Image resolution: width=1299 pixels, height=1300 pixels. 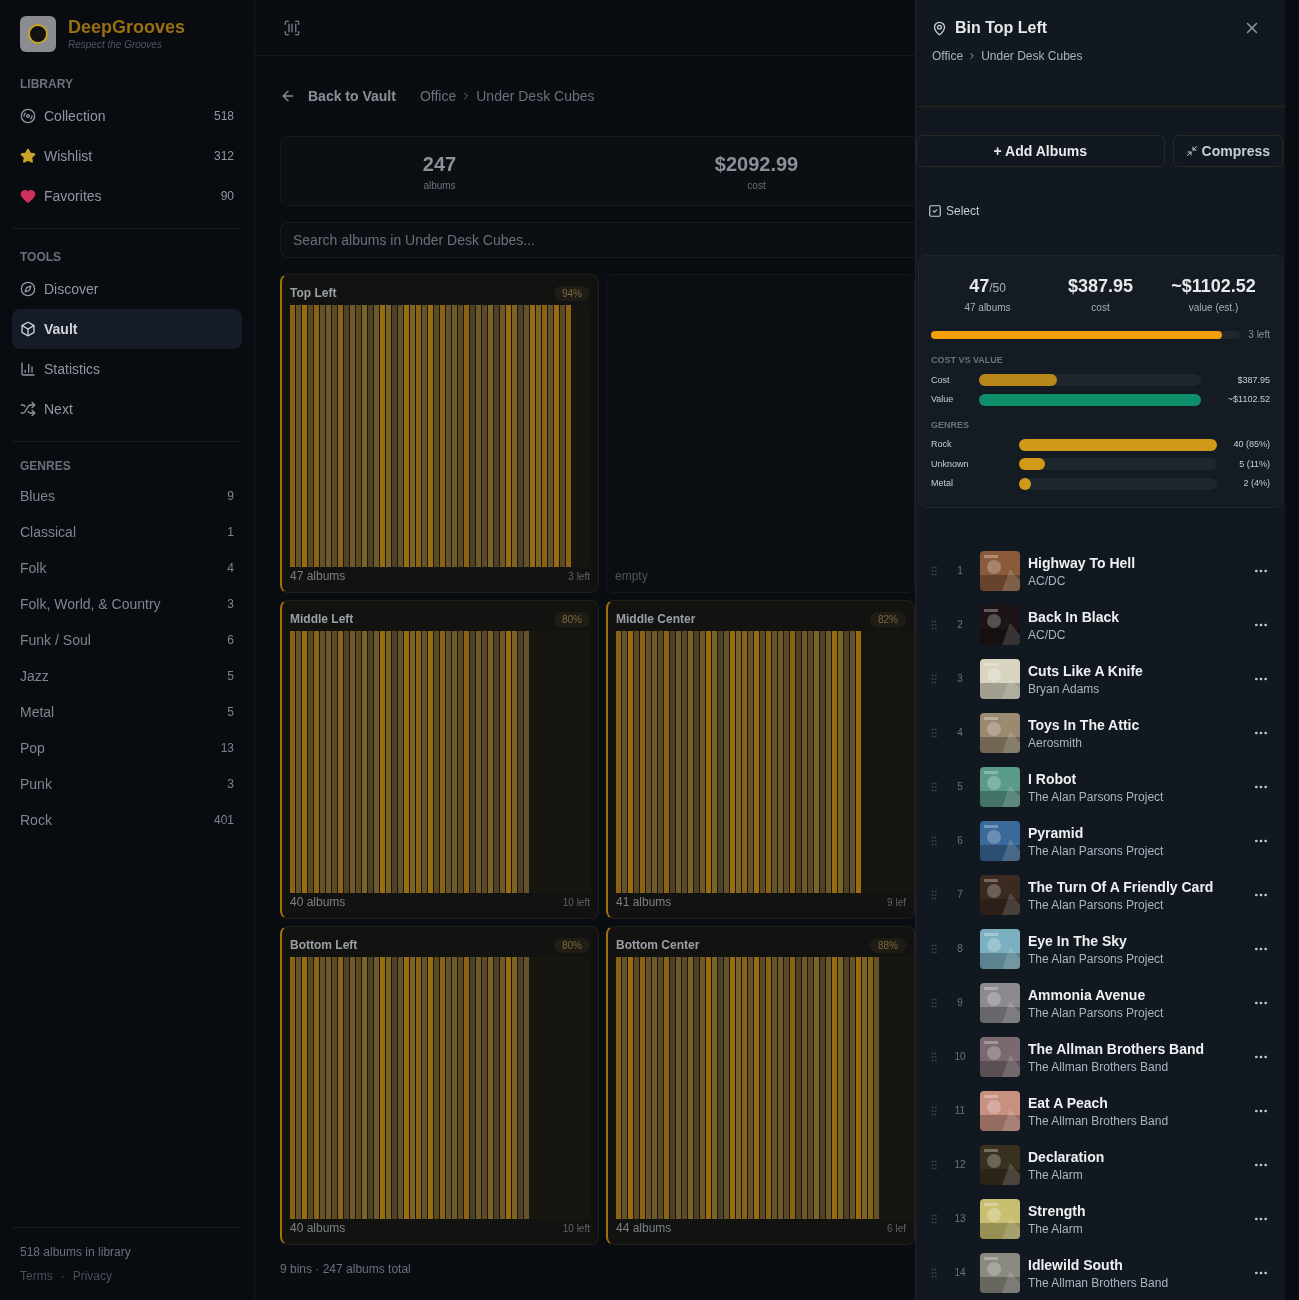 I want to click on bar-reading: $387.95, so click(x=1253, y=380).